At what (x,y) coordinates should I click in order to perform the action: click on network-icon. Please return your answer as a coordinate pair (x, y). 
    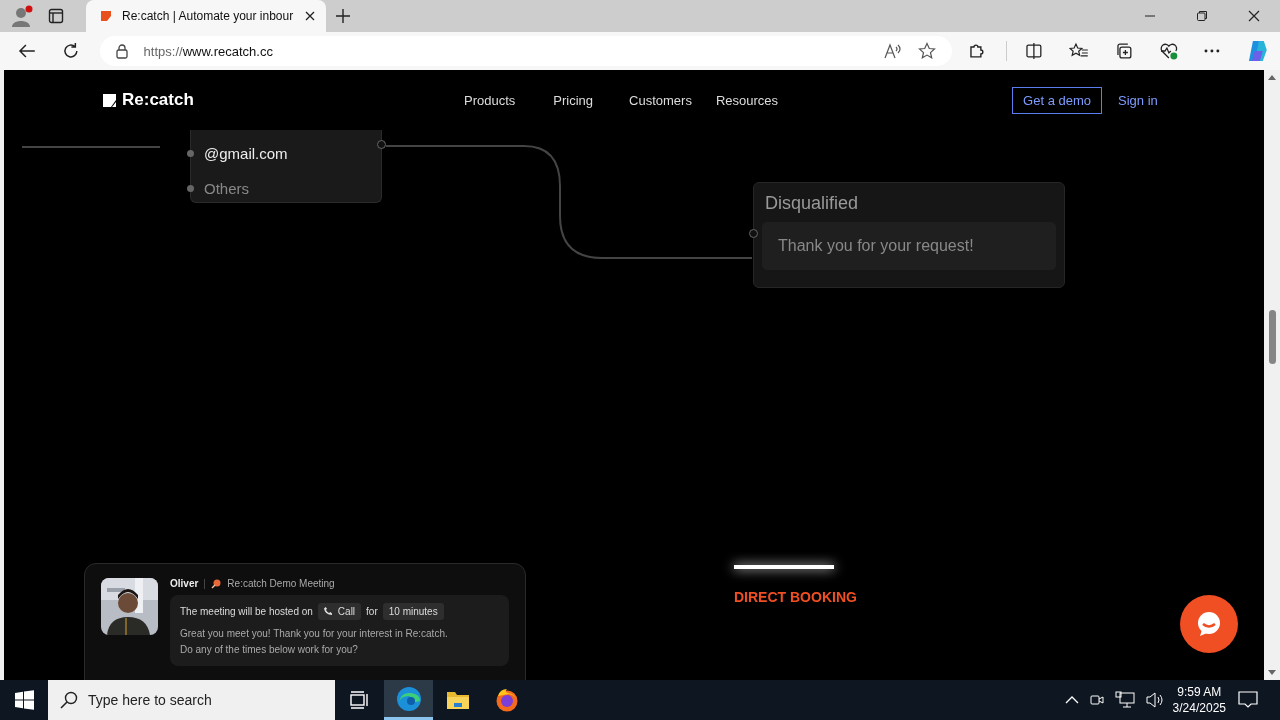
    Looking at the image, I should click on (1124, 700).